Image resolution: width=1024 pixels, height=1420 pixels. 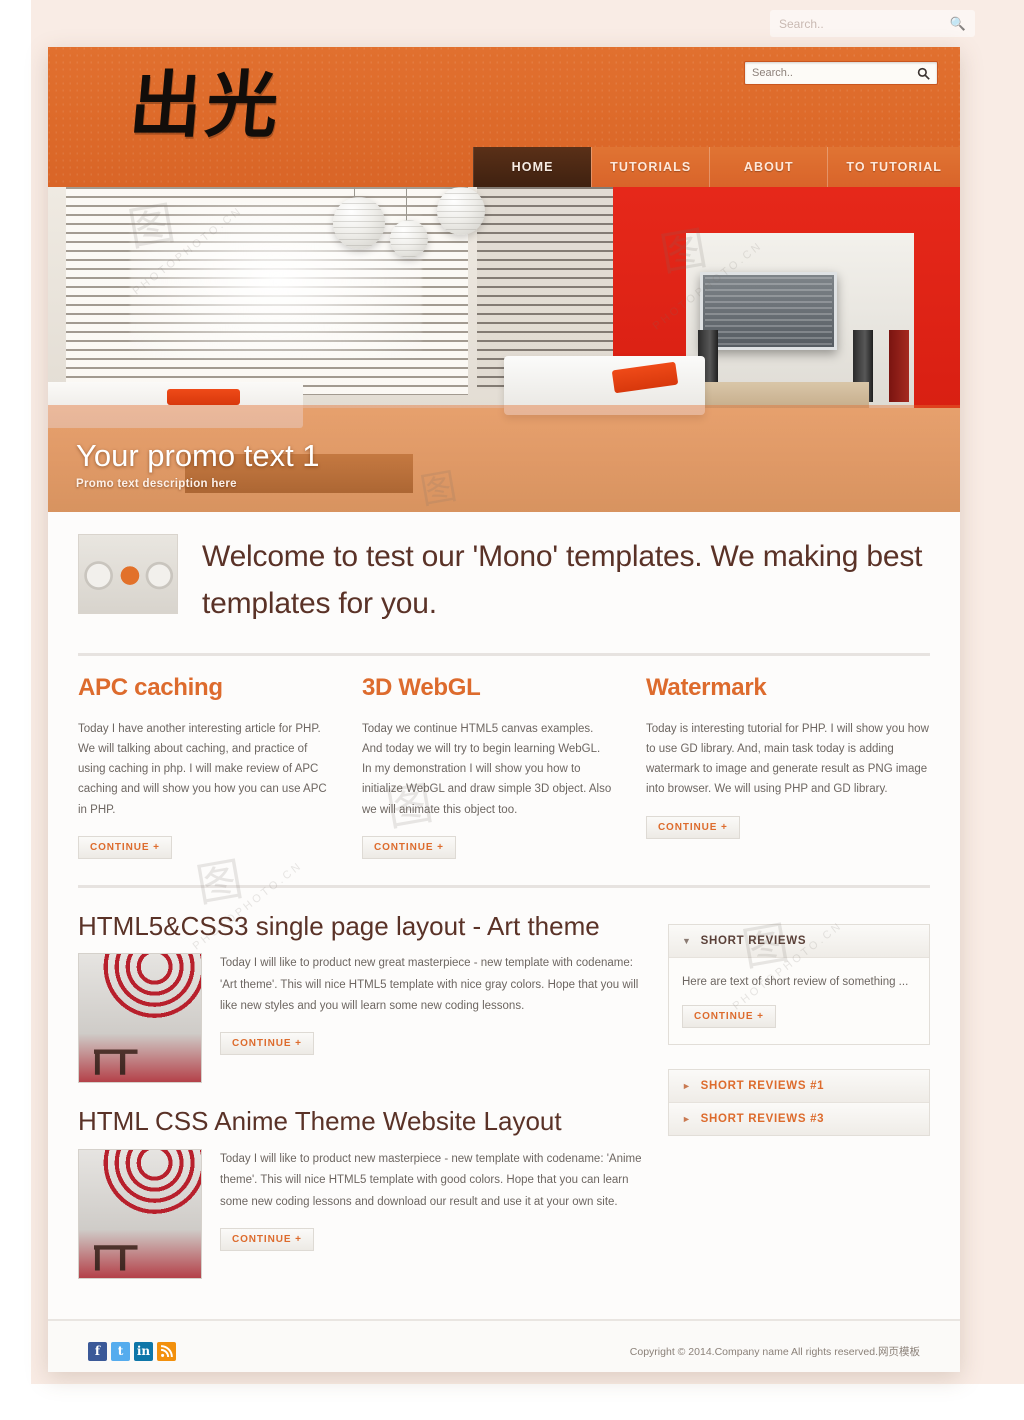 What do you see at coordinates (360, 1122) in the screenshot?
I see `article-title: HTML CSS Anime Theme Website Layout` at bounding box center [360, 1122].